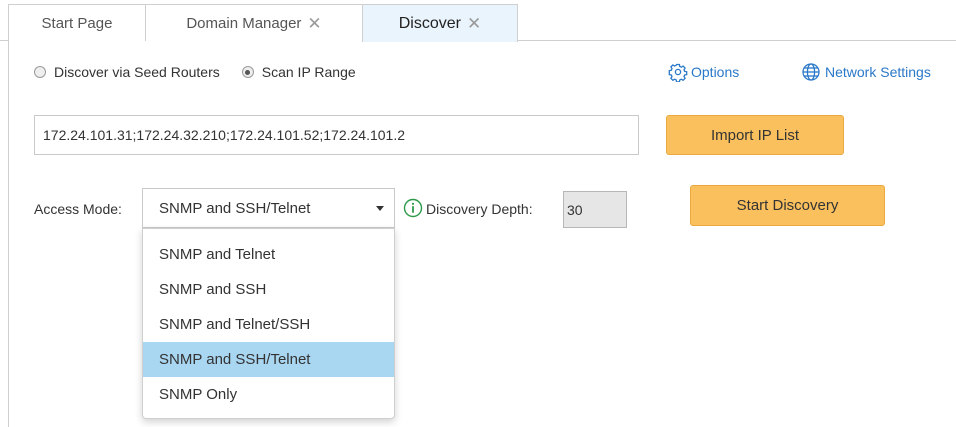 The image size is (956, 427). I want to click on gear-icon, so click(678, 72).